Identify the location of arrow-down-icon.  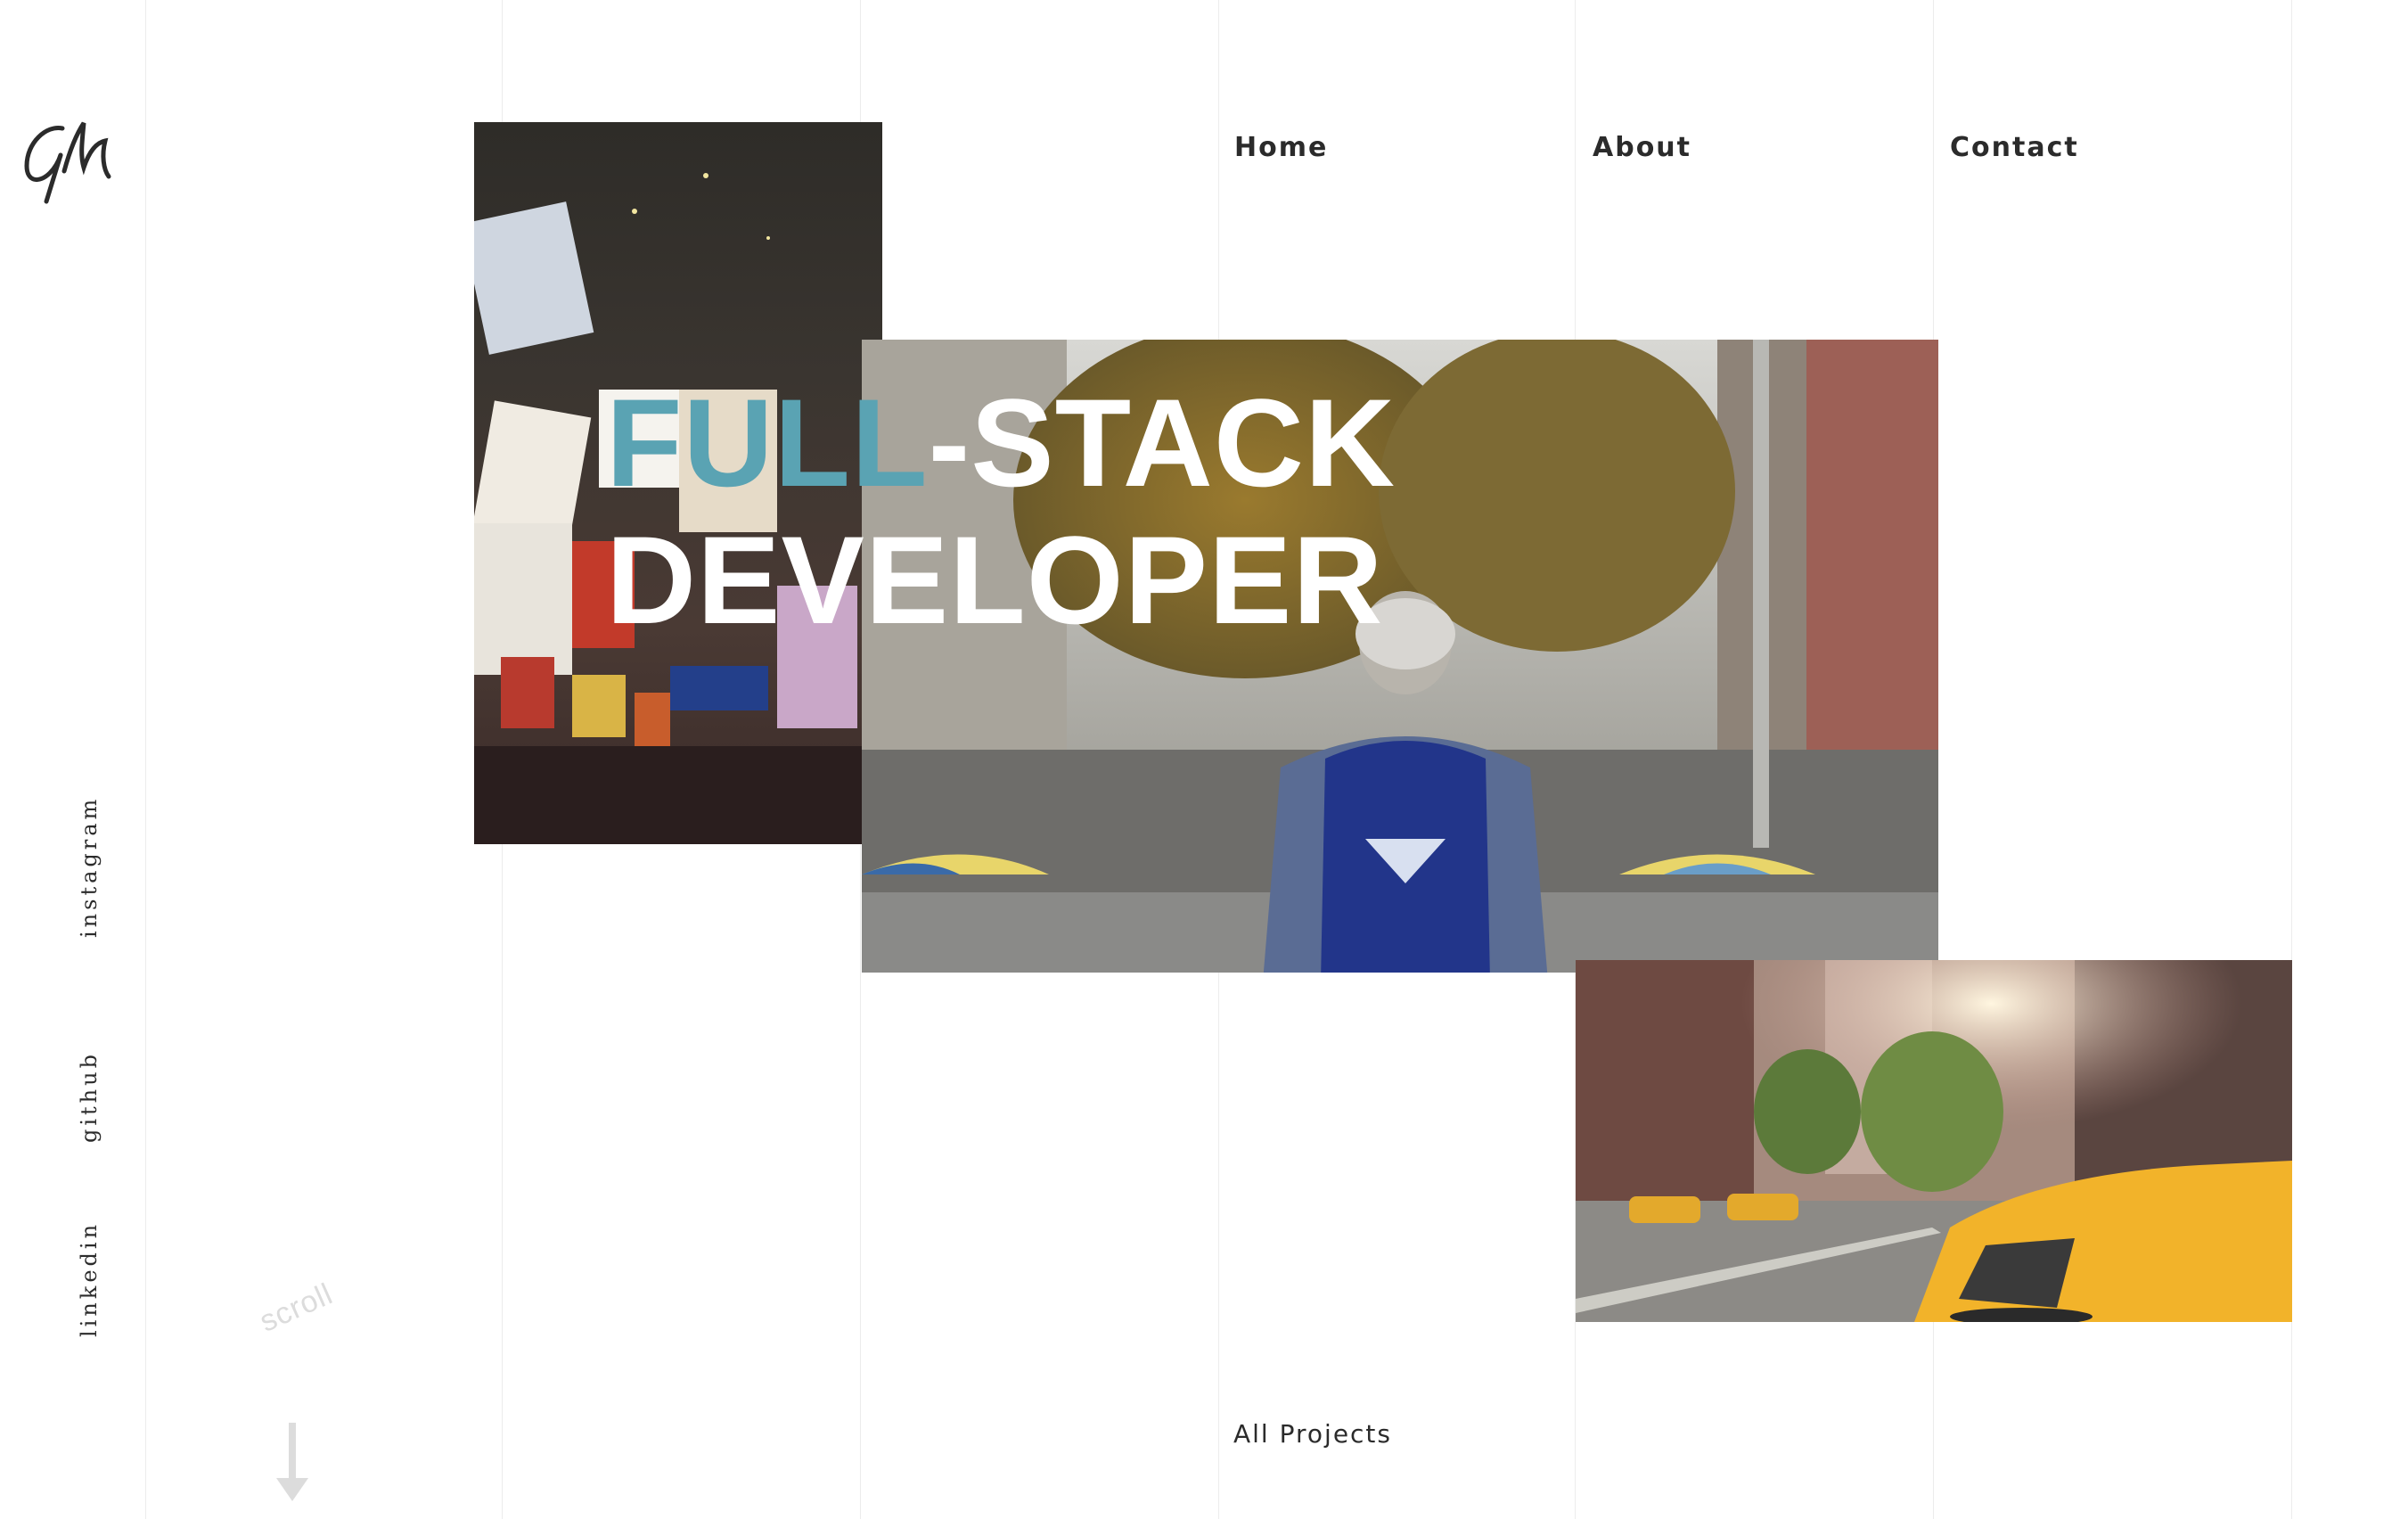
(292, 1463).